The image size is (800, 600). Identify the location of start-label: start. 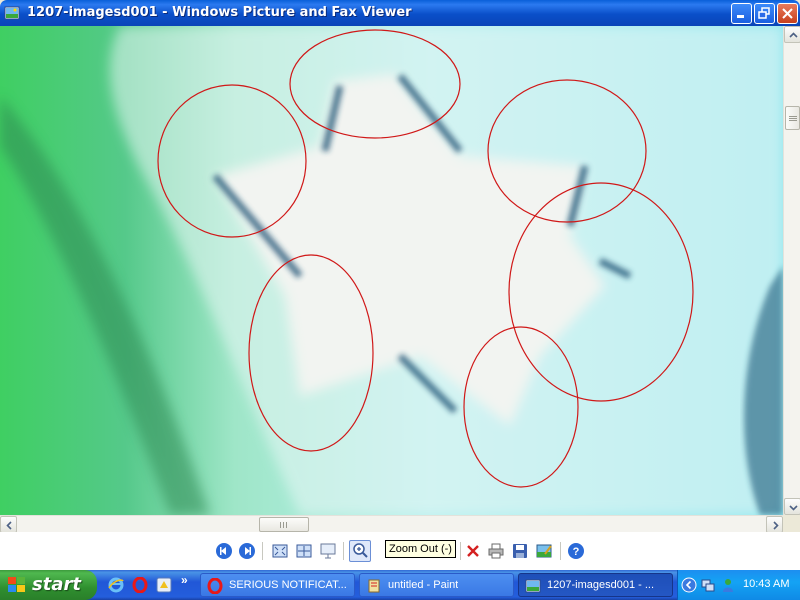
(56, 584).